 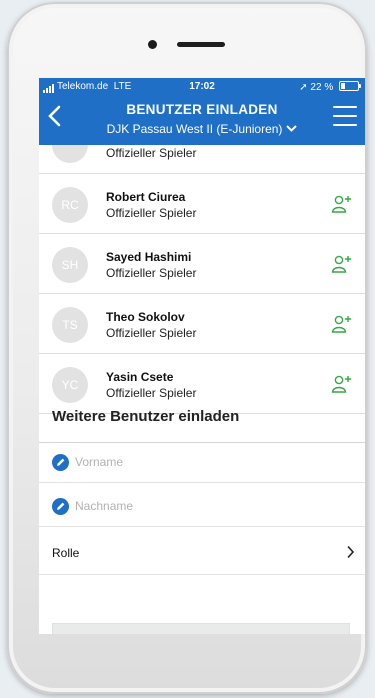 I want to click on first-name-input, so click(x=210, y=462).